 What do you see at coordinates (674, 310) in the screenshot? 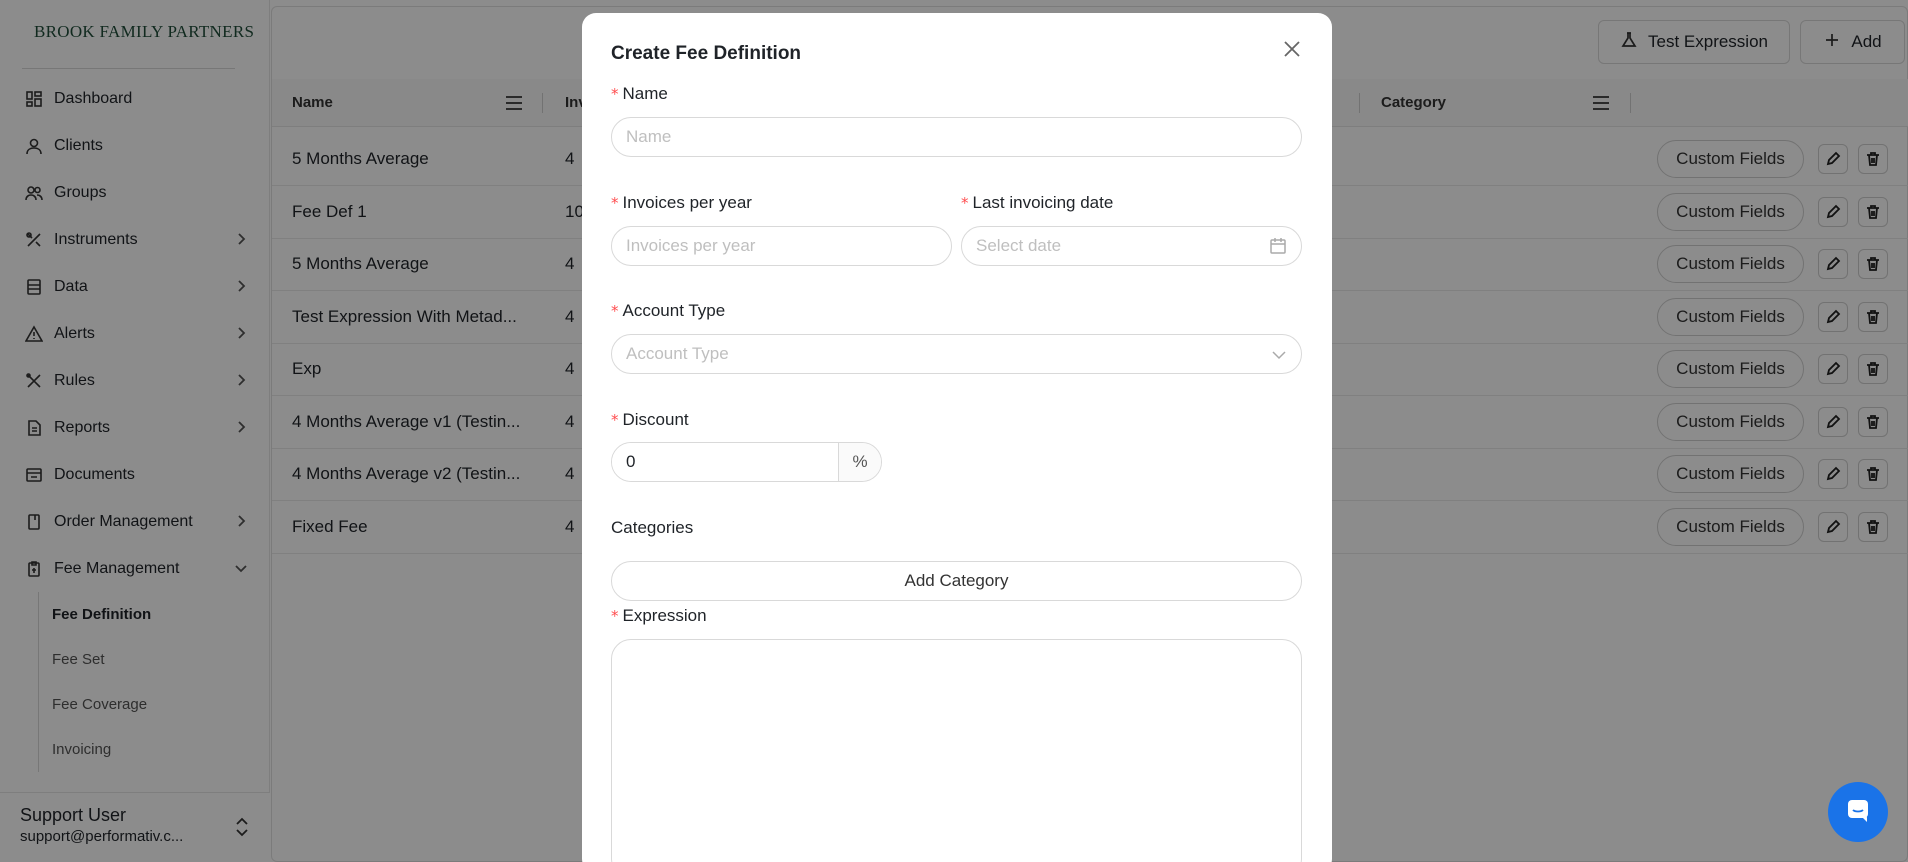
I see `account-type-label-text: Account Type` at bounding box center [674, 310].